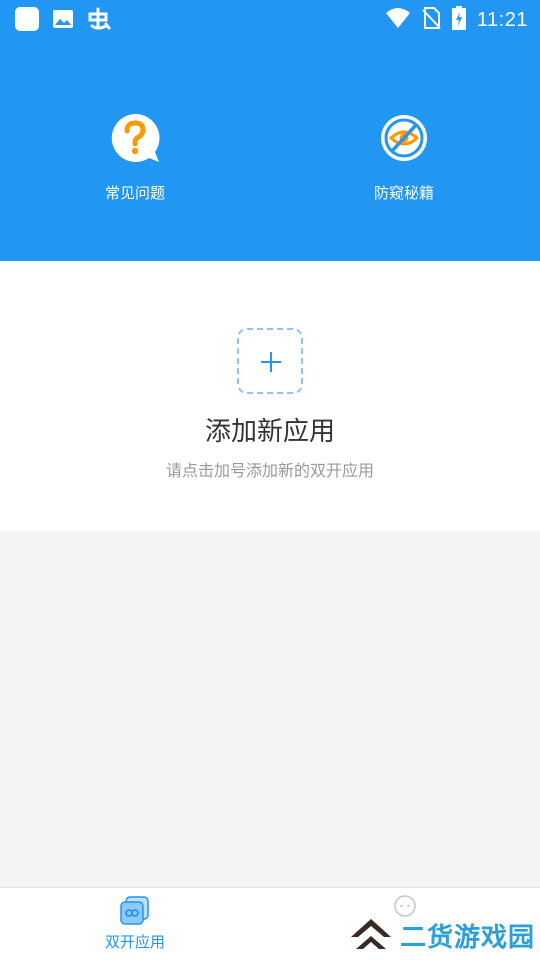 The width and height of the screenshot is (540, 960). Describe the element at coordinates (459, 20) in the screenshot. I see `battery-charging-icon` at that location.